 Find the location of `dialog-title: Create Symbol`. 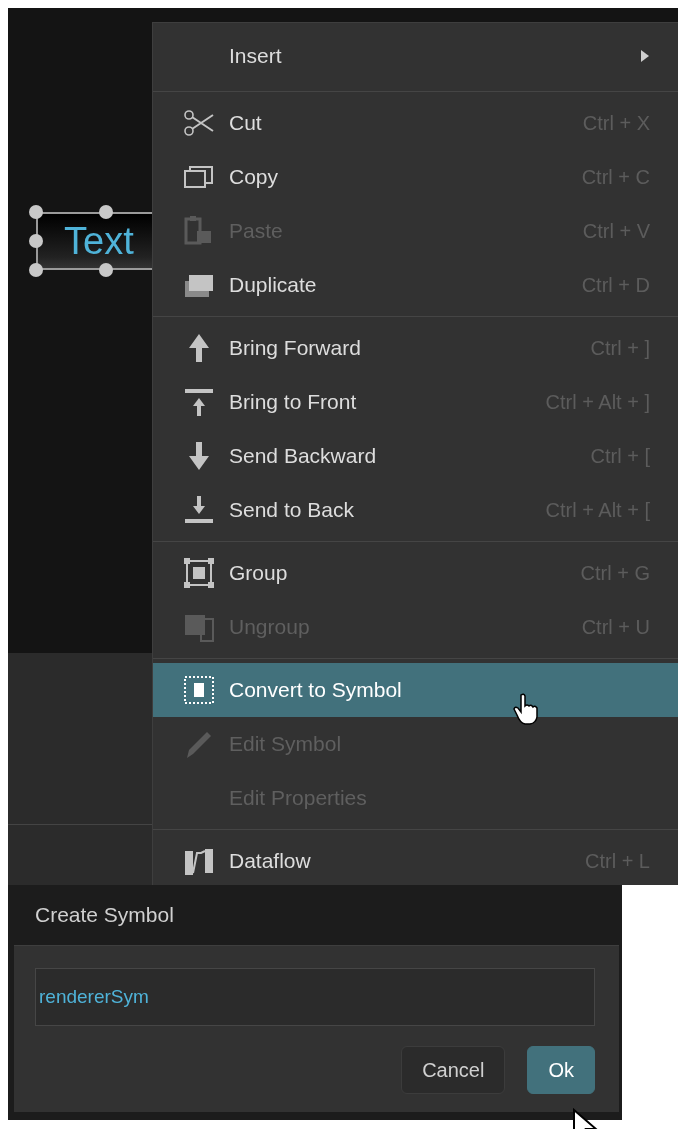

dialog-title: Create Symbol is located at coordinates (104, 915).